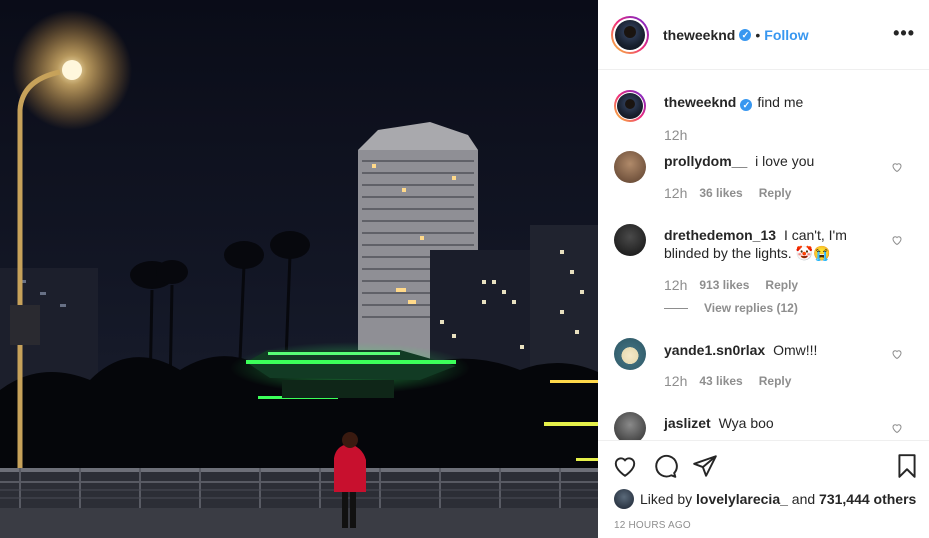 This screenshot has height=538, width=929. I want to click on caption-meta: 12h, so click(681, 135).